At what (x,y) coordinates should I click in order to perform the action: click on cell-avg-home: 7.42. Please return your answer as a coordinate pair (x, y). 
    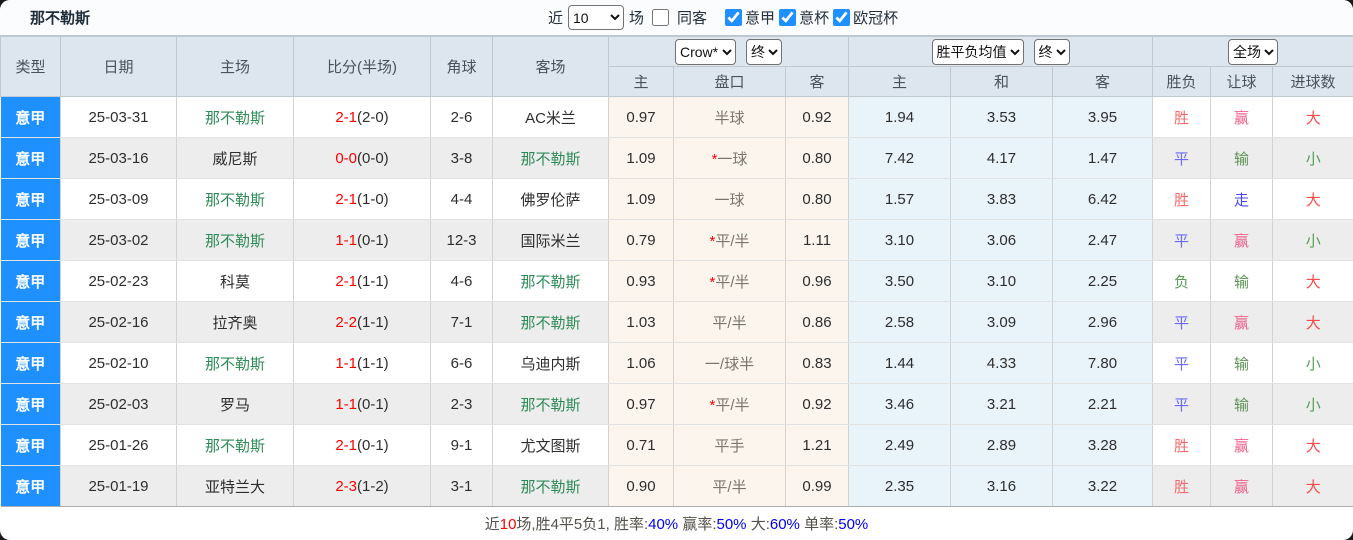
    Looking at the image, I should click on (899, 158).